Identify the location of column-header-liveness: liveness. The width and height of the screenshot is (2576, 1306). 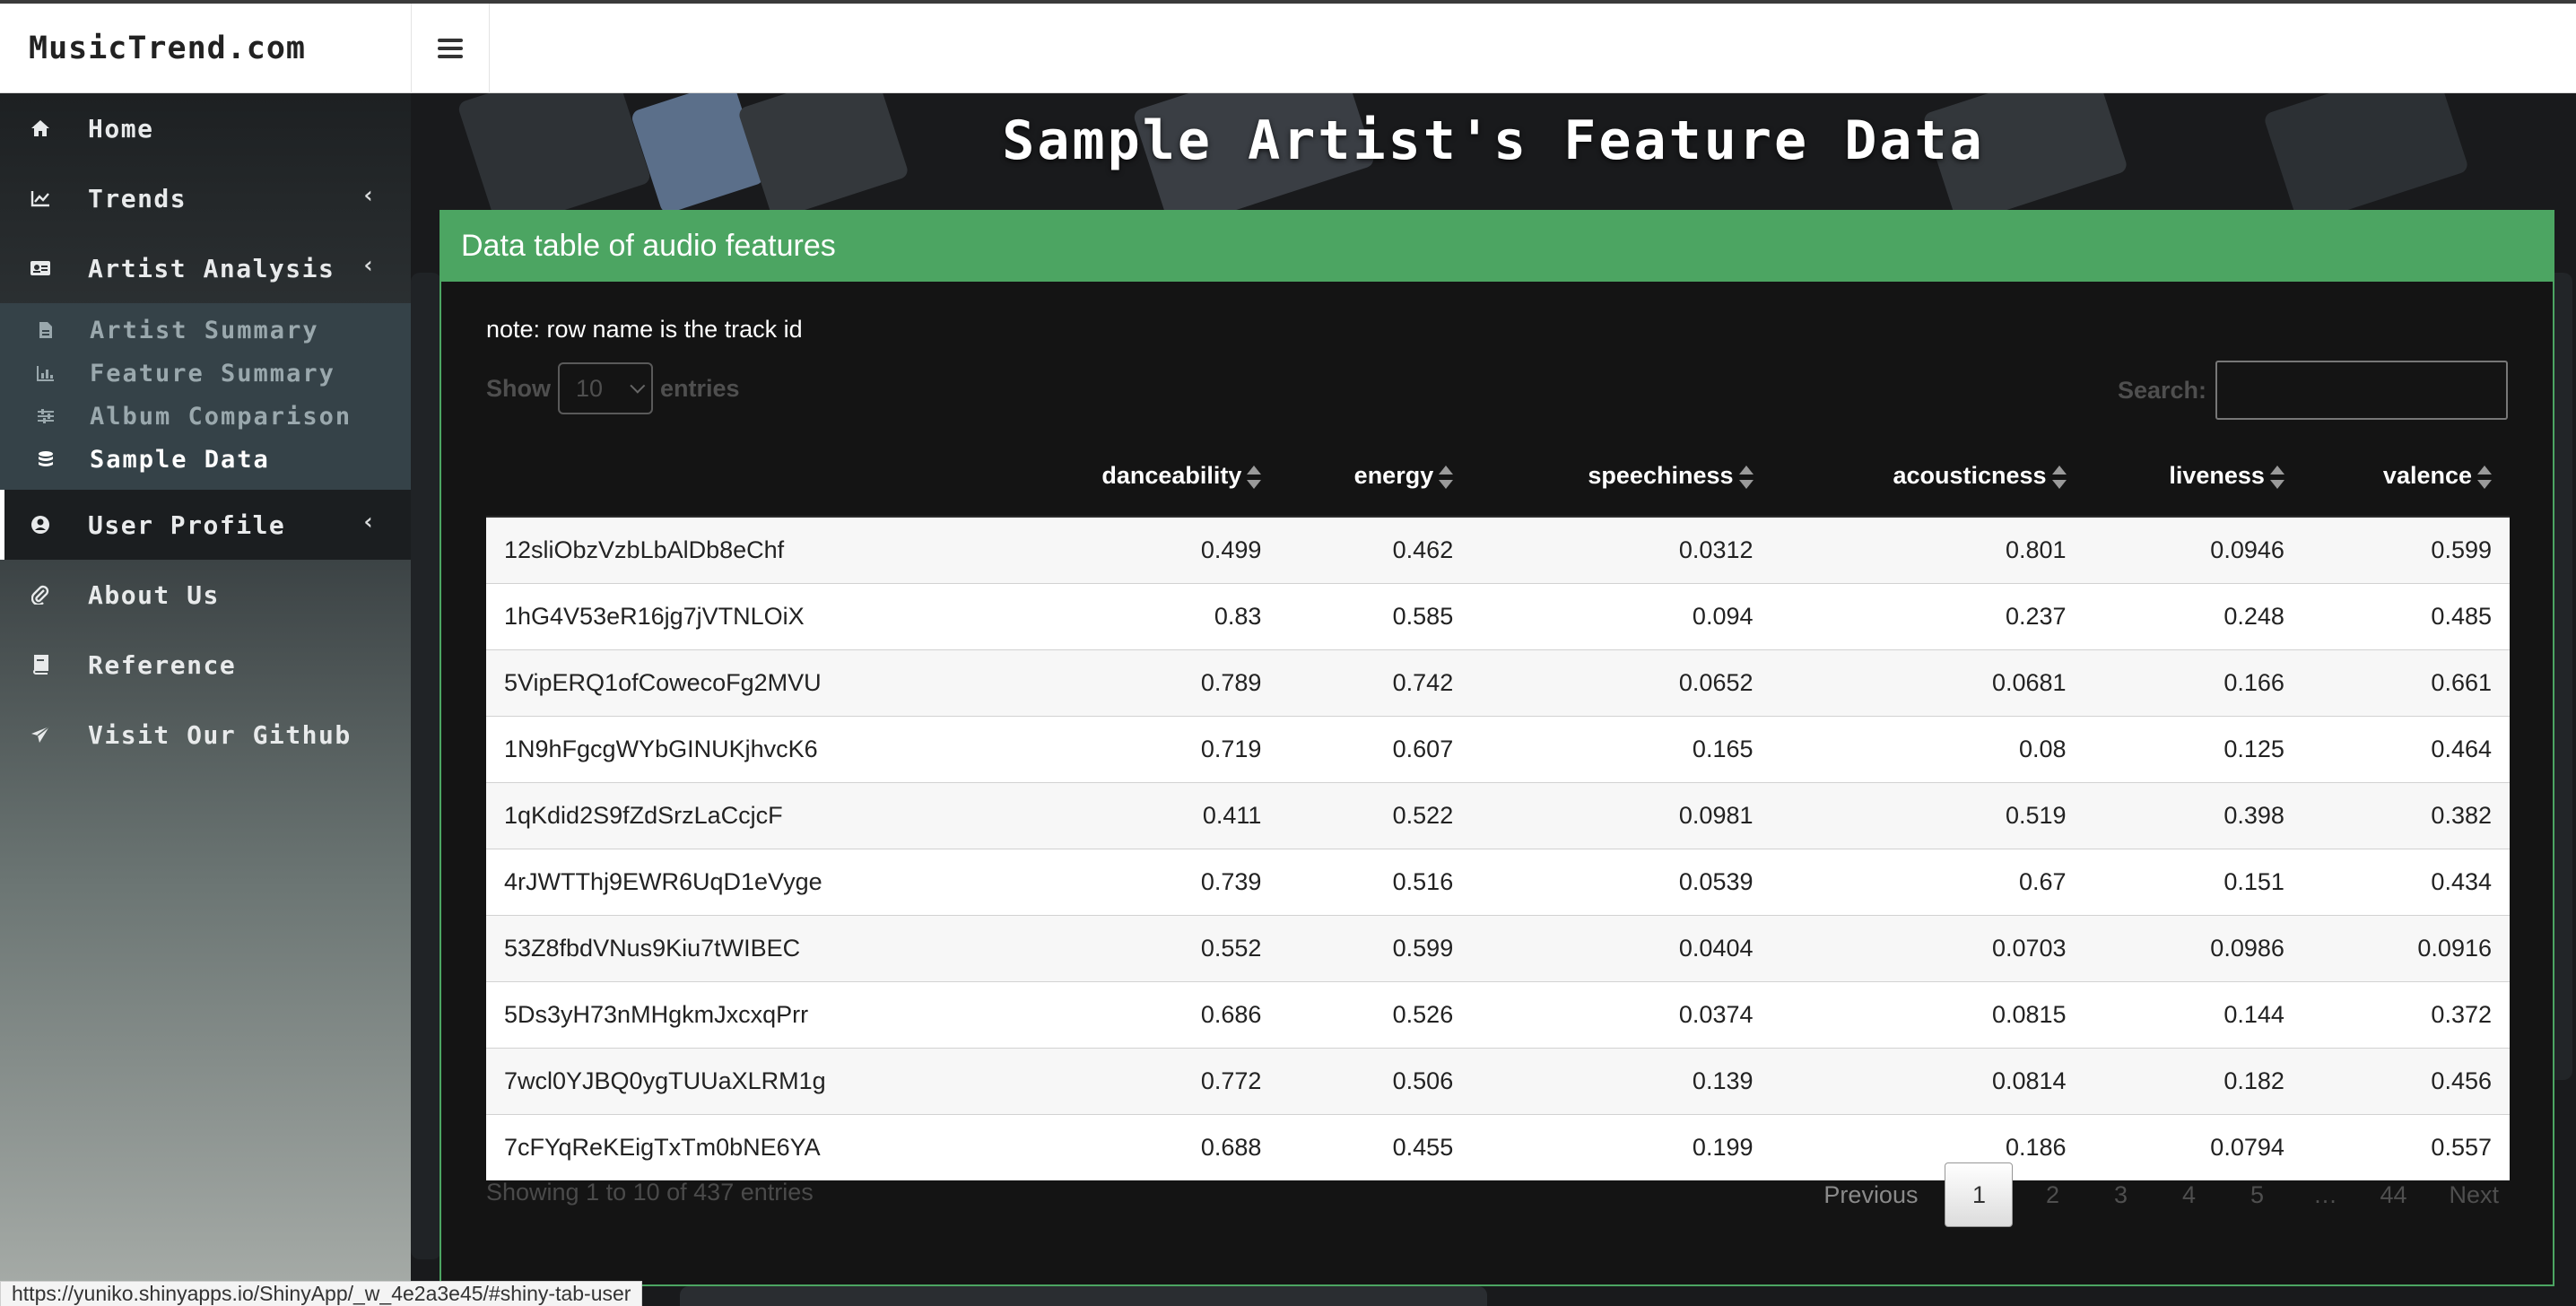
(2193, 477).